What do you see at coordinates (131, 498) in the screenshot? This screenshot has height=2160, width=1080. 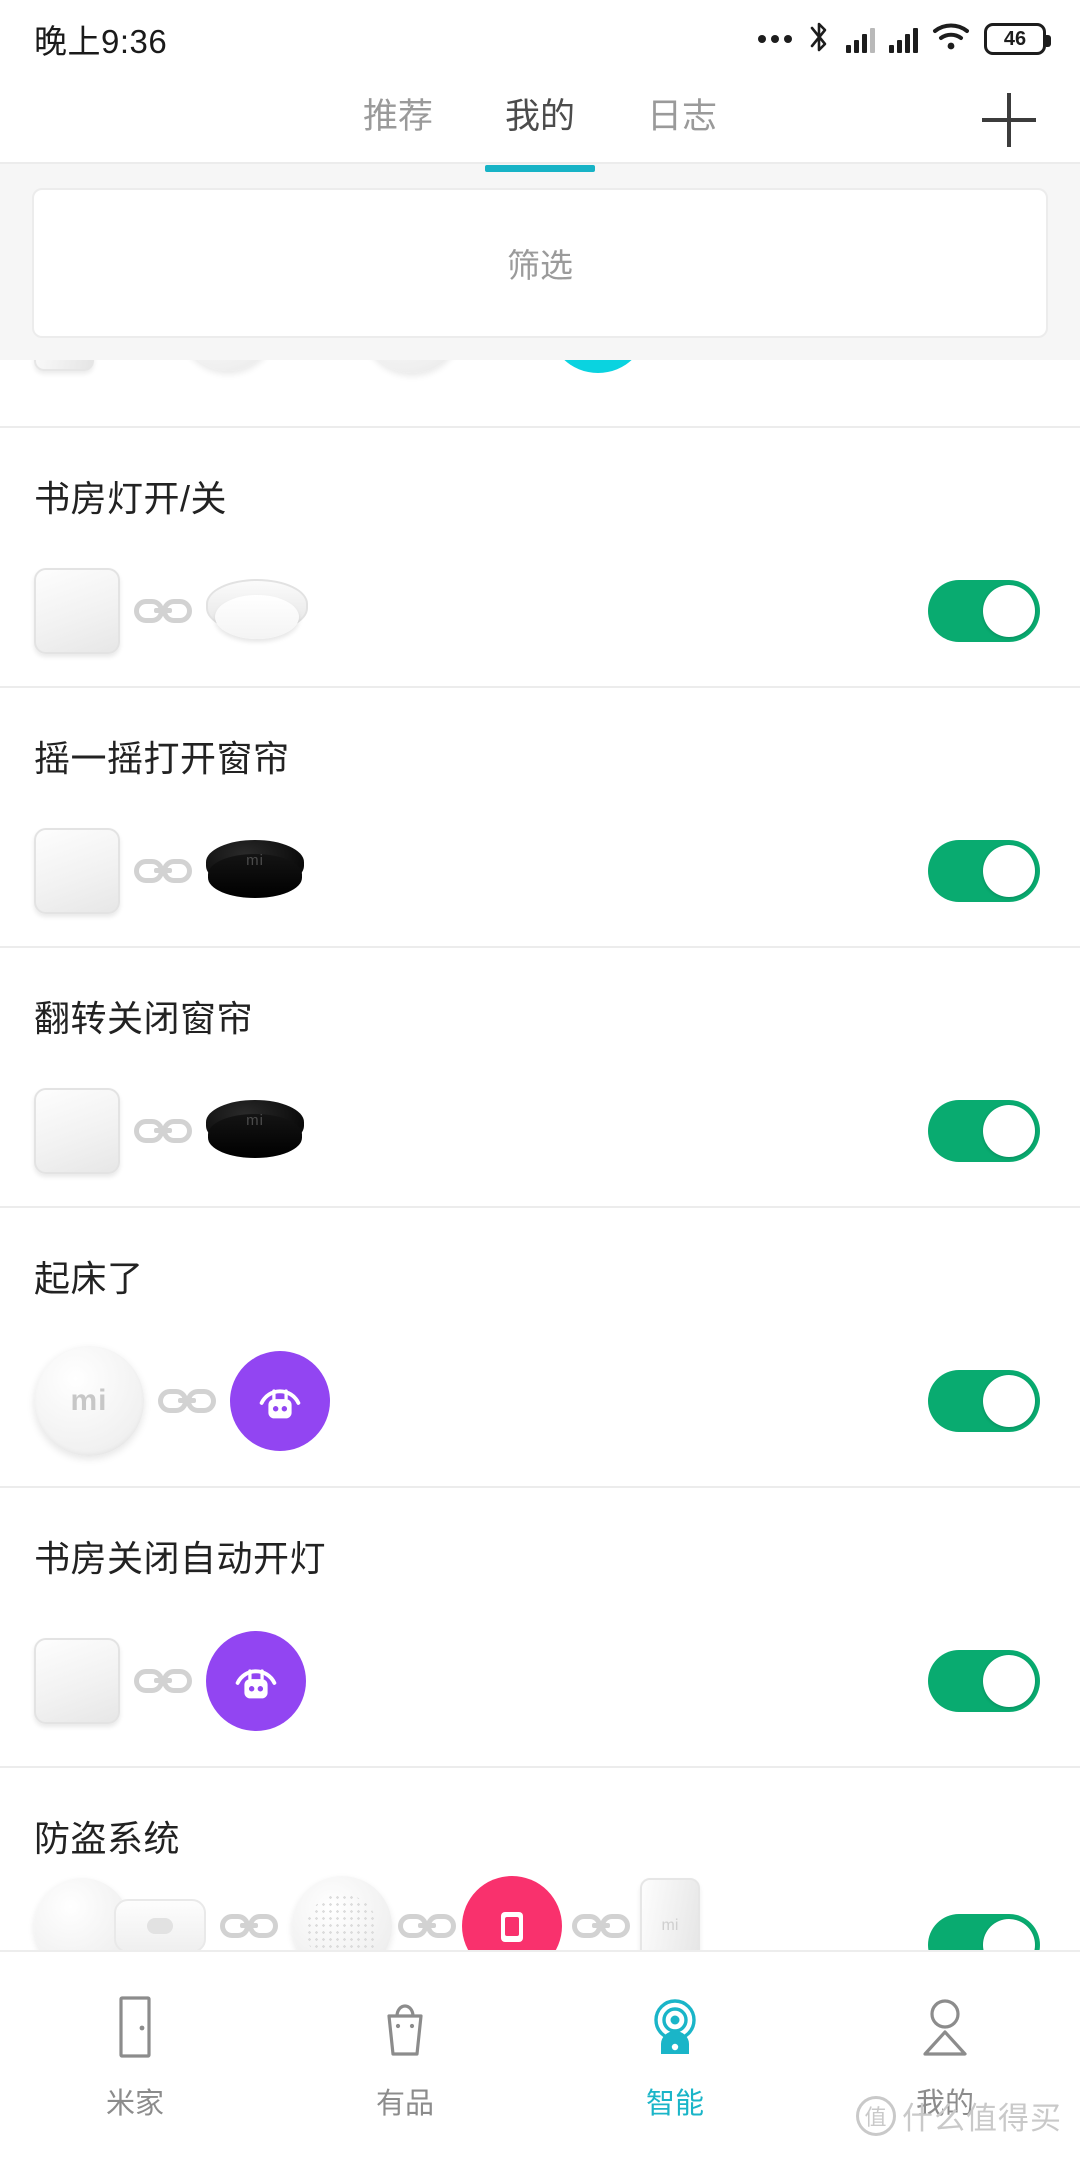 I see `scene-title: 书房灯开/关` at bounding box center [131, 498].